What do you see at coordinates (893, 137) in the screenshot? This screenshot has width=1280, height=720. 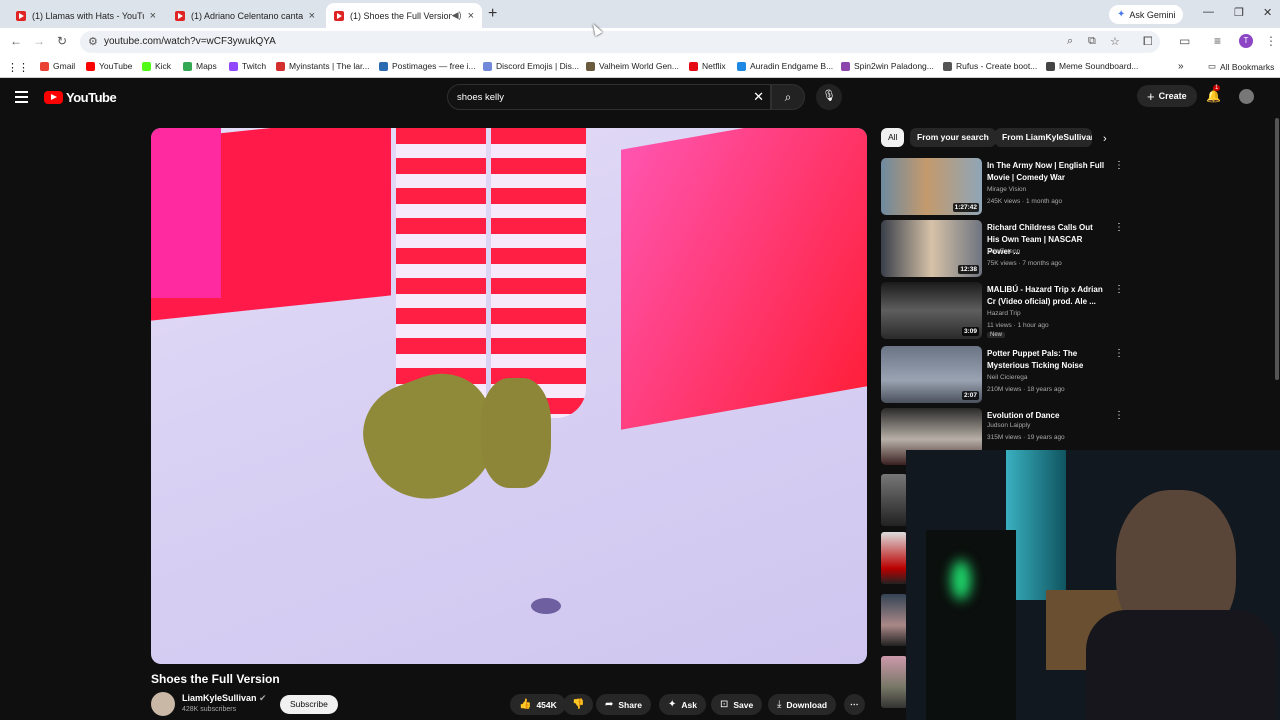 I see `chip-all: All` at bounding box center [893, 137].